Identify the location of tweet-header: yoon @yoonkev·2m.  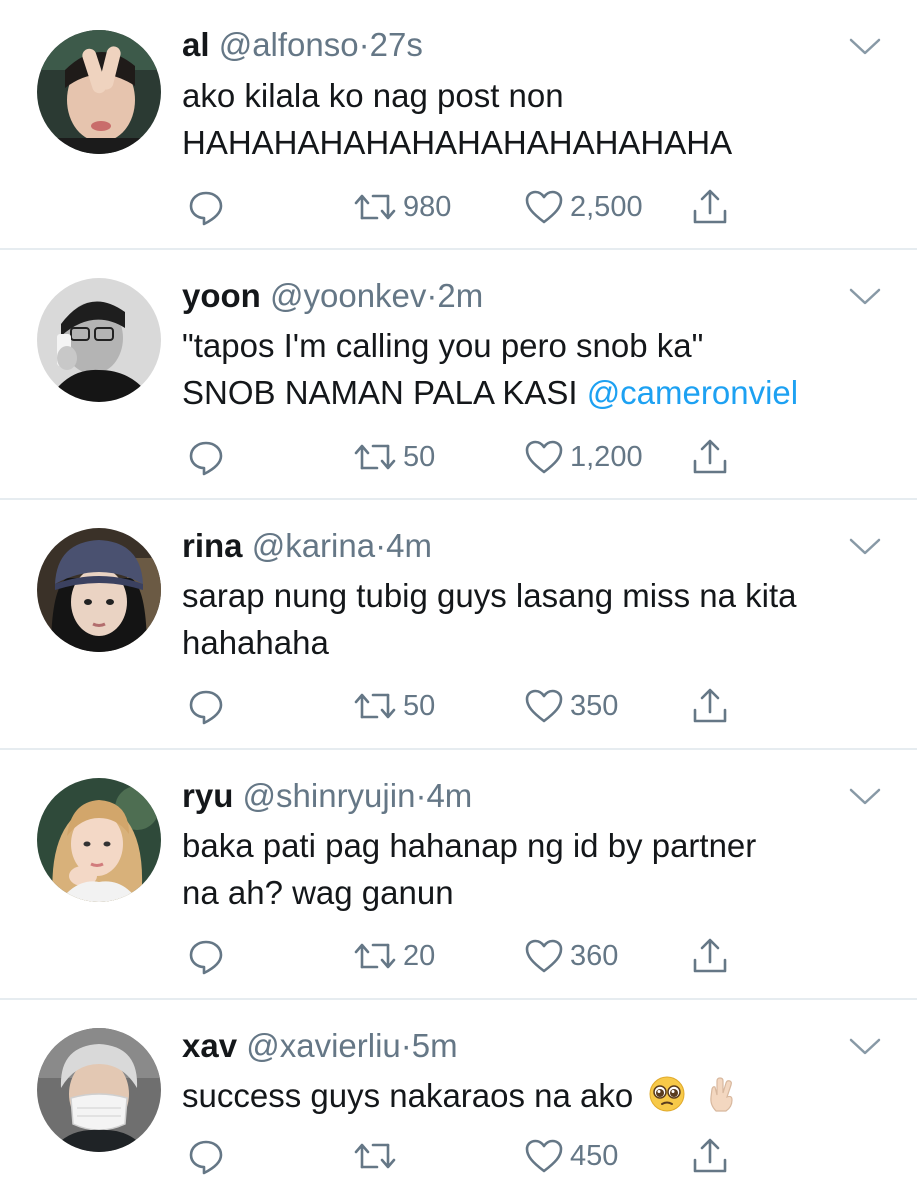
(332, 296).